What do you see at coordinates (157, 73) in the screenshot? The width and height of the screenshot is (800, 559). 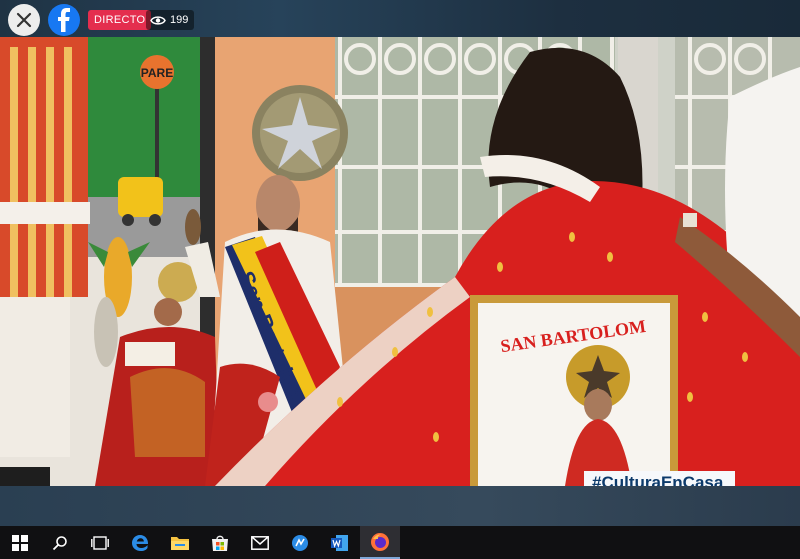 I see `stop-sign-text: PARE` at bounding box center [157, 73].